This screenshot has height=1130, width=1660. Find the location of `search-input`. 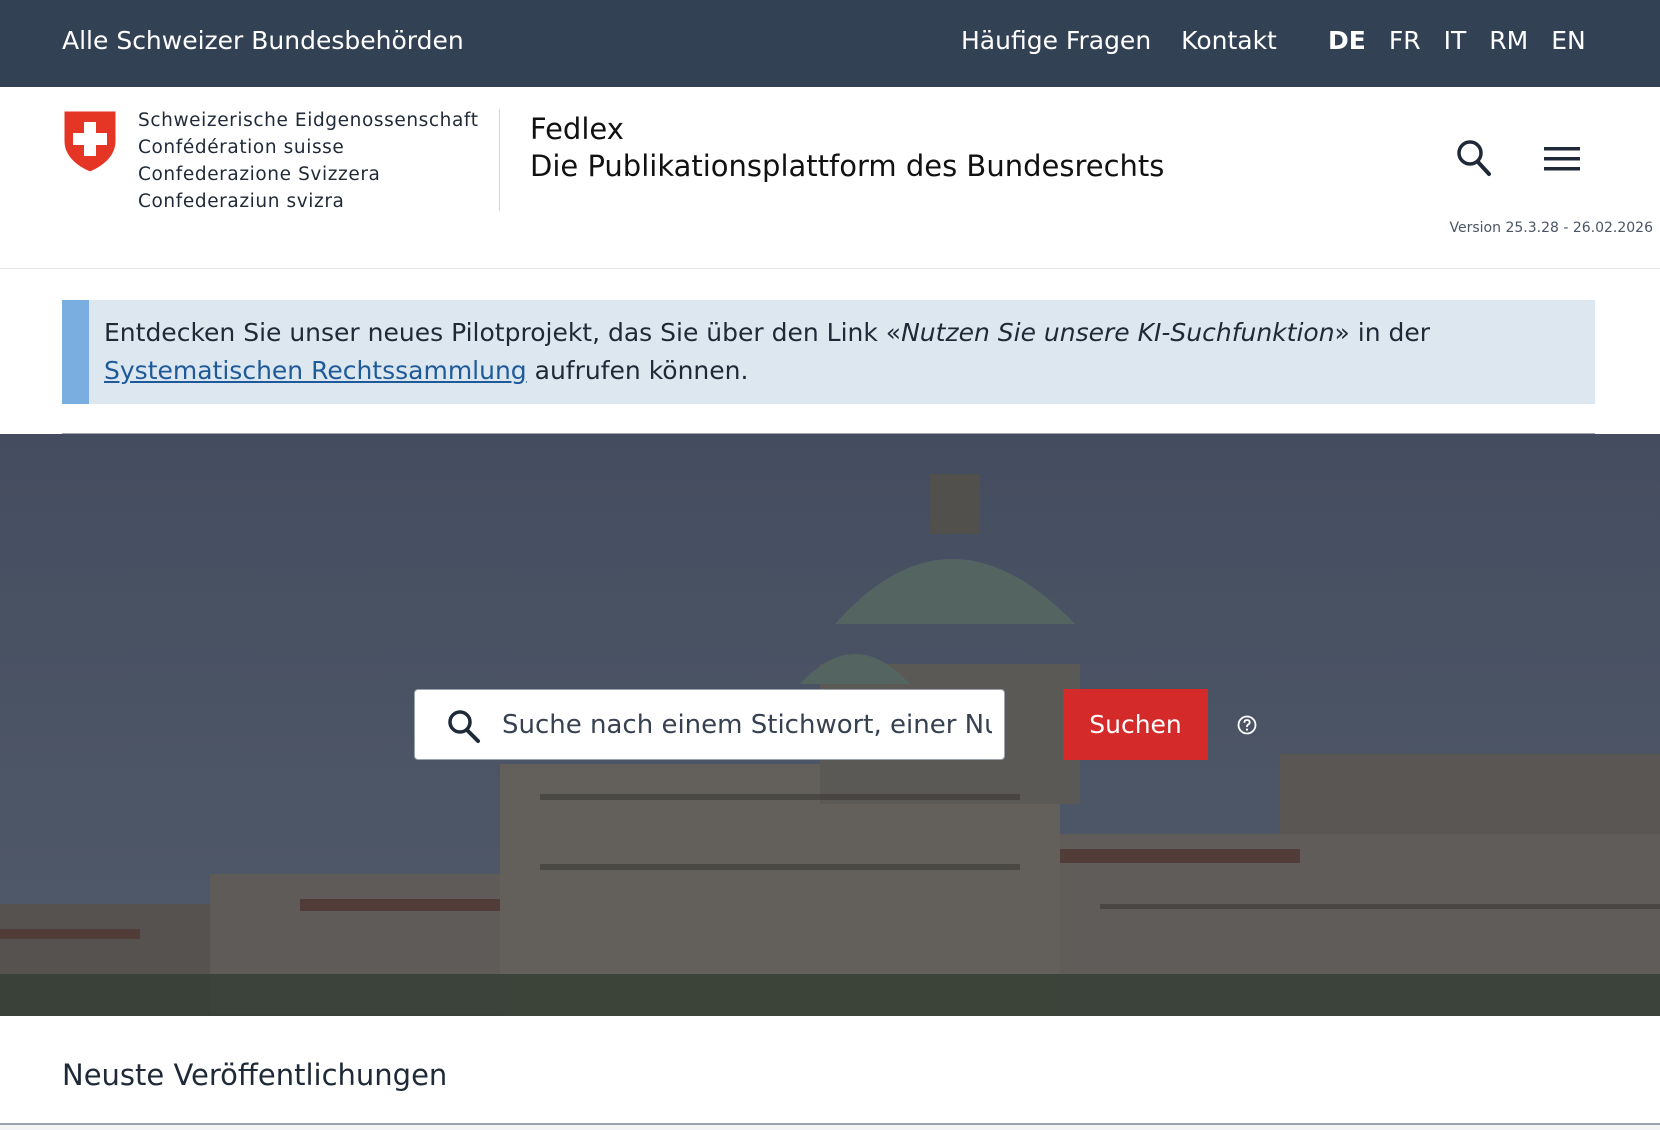

search-input is located at coordinates (747, 725).